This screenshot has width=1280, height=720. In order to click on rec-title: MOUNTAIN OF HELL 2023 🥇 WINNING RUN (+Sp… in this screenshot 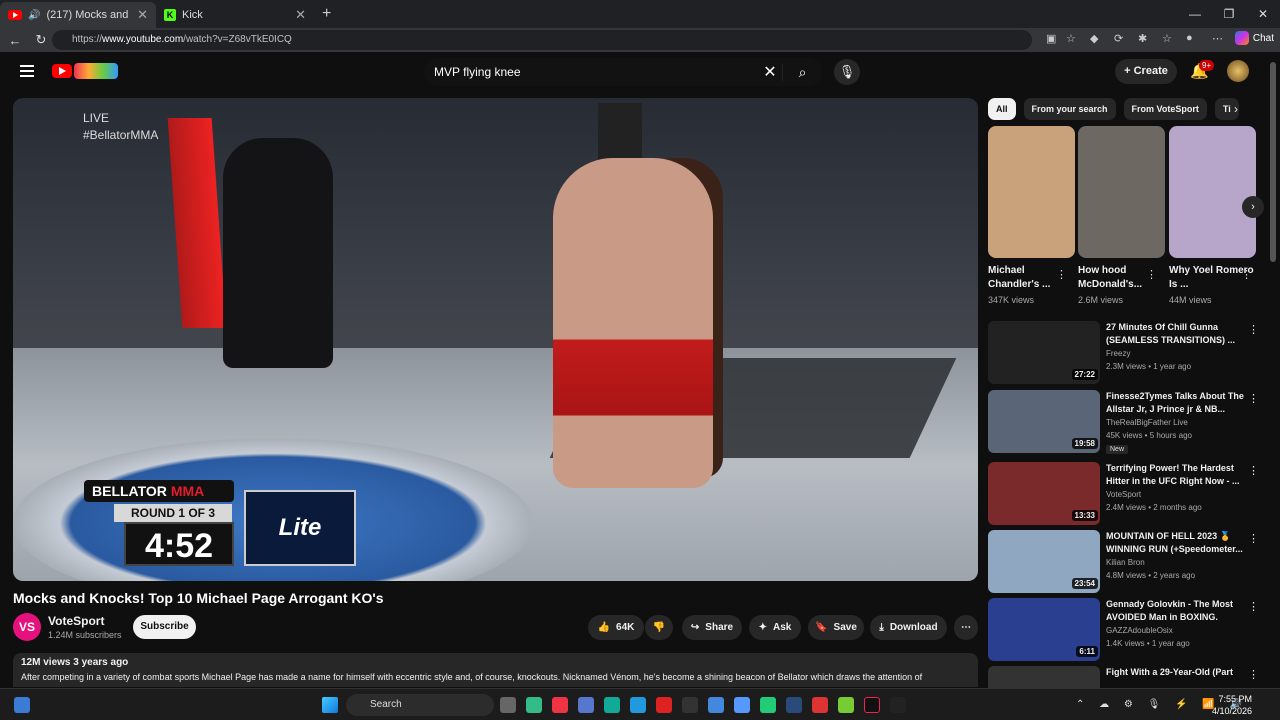, I will do `click(1176, 543)`.